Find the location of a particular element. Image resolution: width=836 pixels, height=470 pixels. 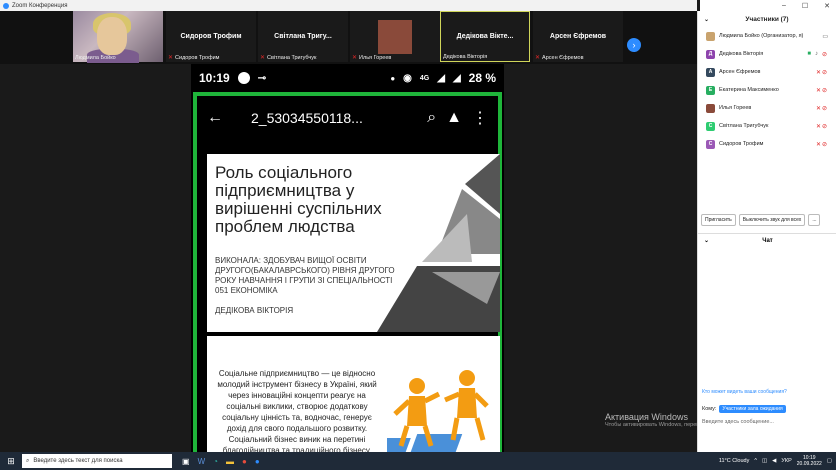

tile-display-name: Сидоров Трофим is located at coordinates (211, 36).